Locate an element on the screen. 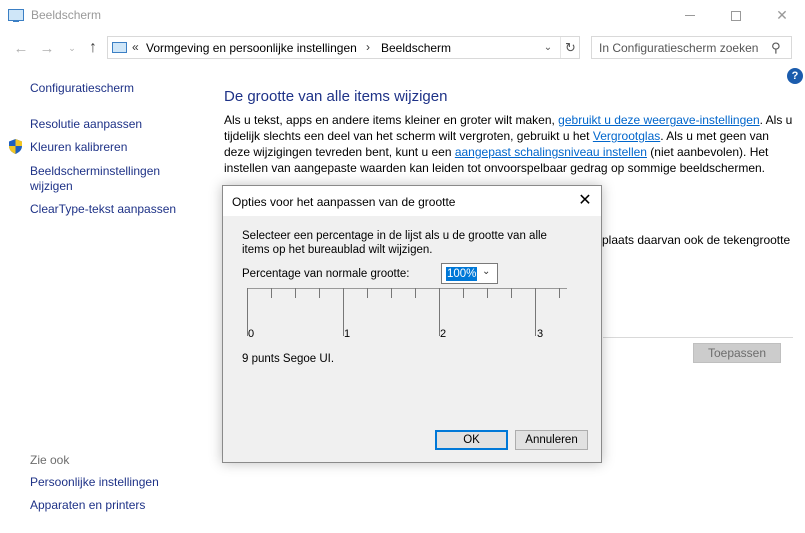 This screenshot has height=533, width=805. percentage-select: 100% ⌄ is located at coordinates (469, 273).